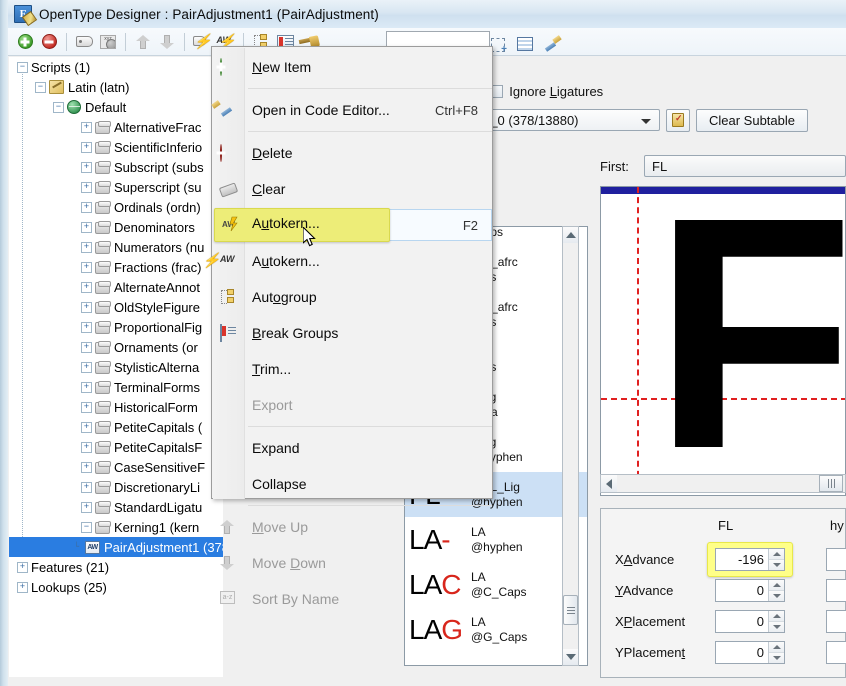  What do you see at coordinates (116, 227) in the screenshot?
I see `tree-item: + Denominators` at bounding box center [116, 227].